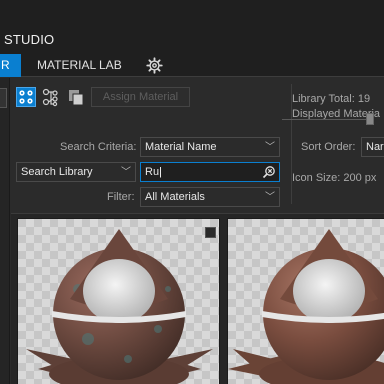  What do you see at coordinates (10, 65) in the screenshot?
I see `tab-active: R` at bounding box center [10, 65].